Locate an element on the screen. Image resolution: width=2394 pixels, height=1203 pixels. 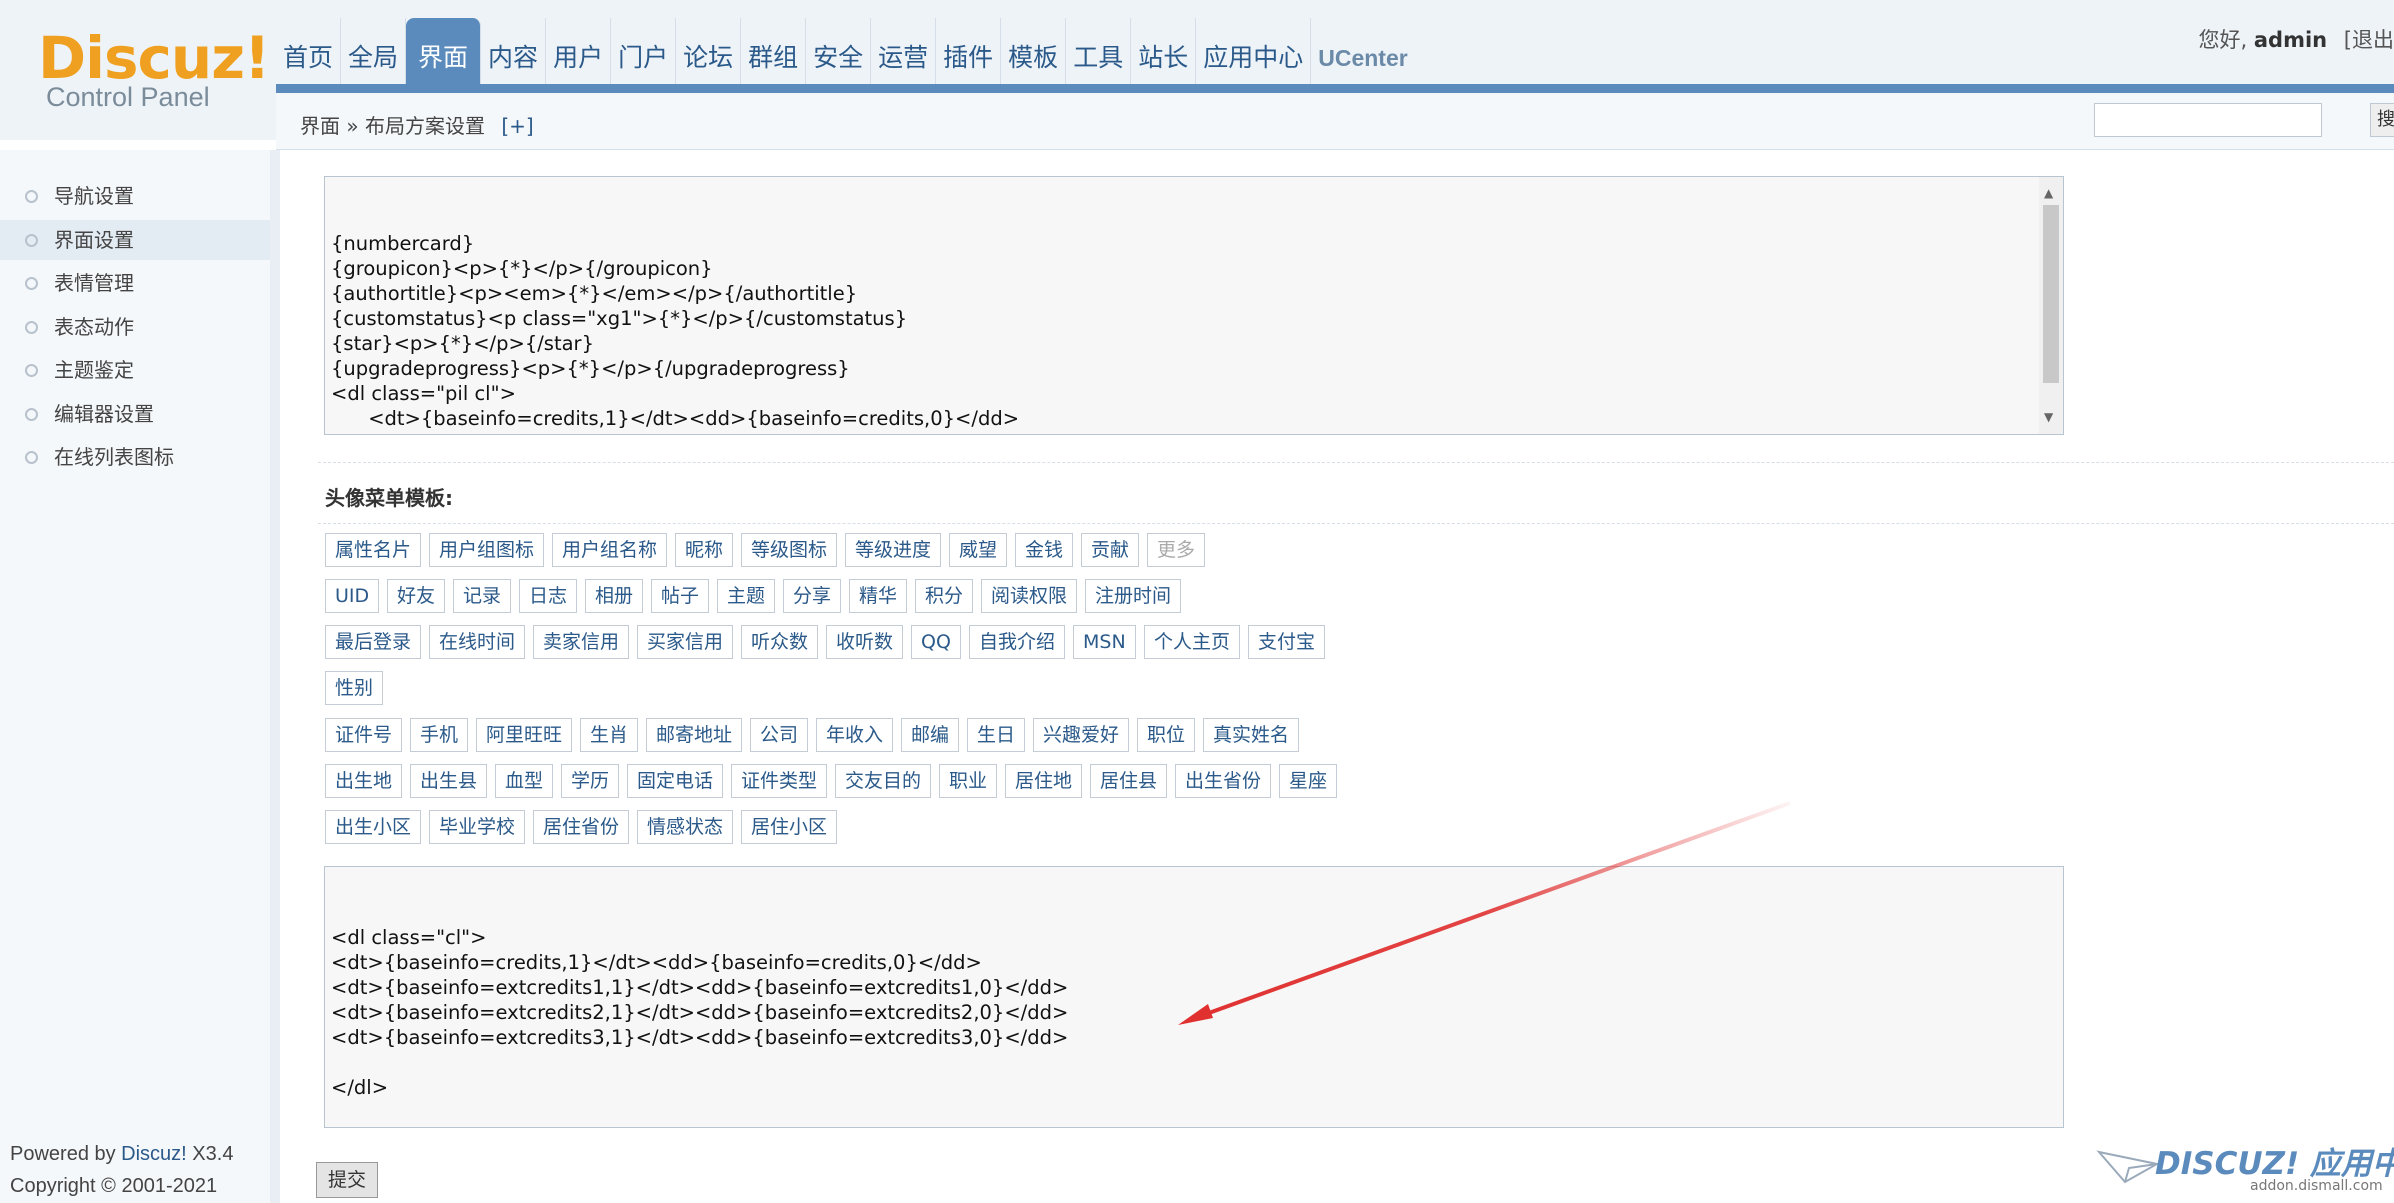
watermark-url: addon.dismall.com is located at coordinates (2316, 1186).